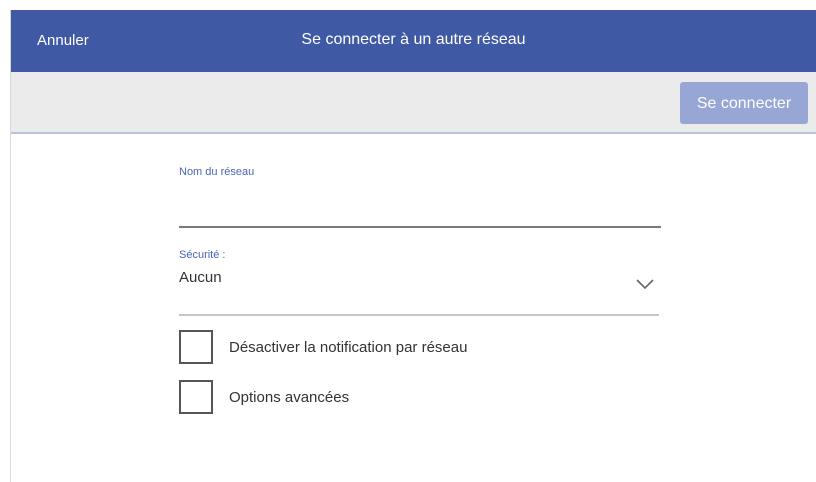 The height and width of the screenshot is (482, 816). I want to click on advanced-options-checkbox, so click(196, 397).